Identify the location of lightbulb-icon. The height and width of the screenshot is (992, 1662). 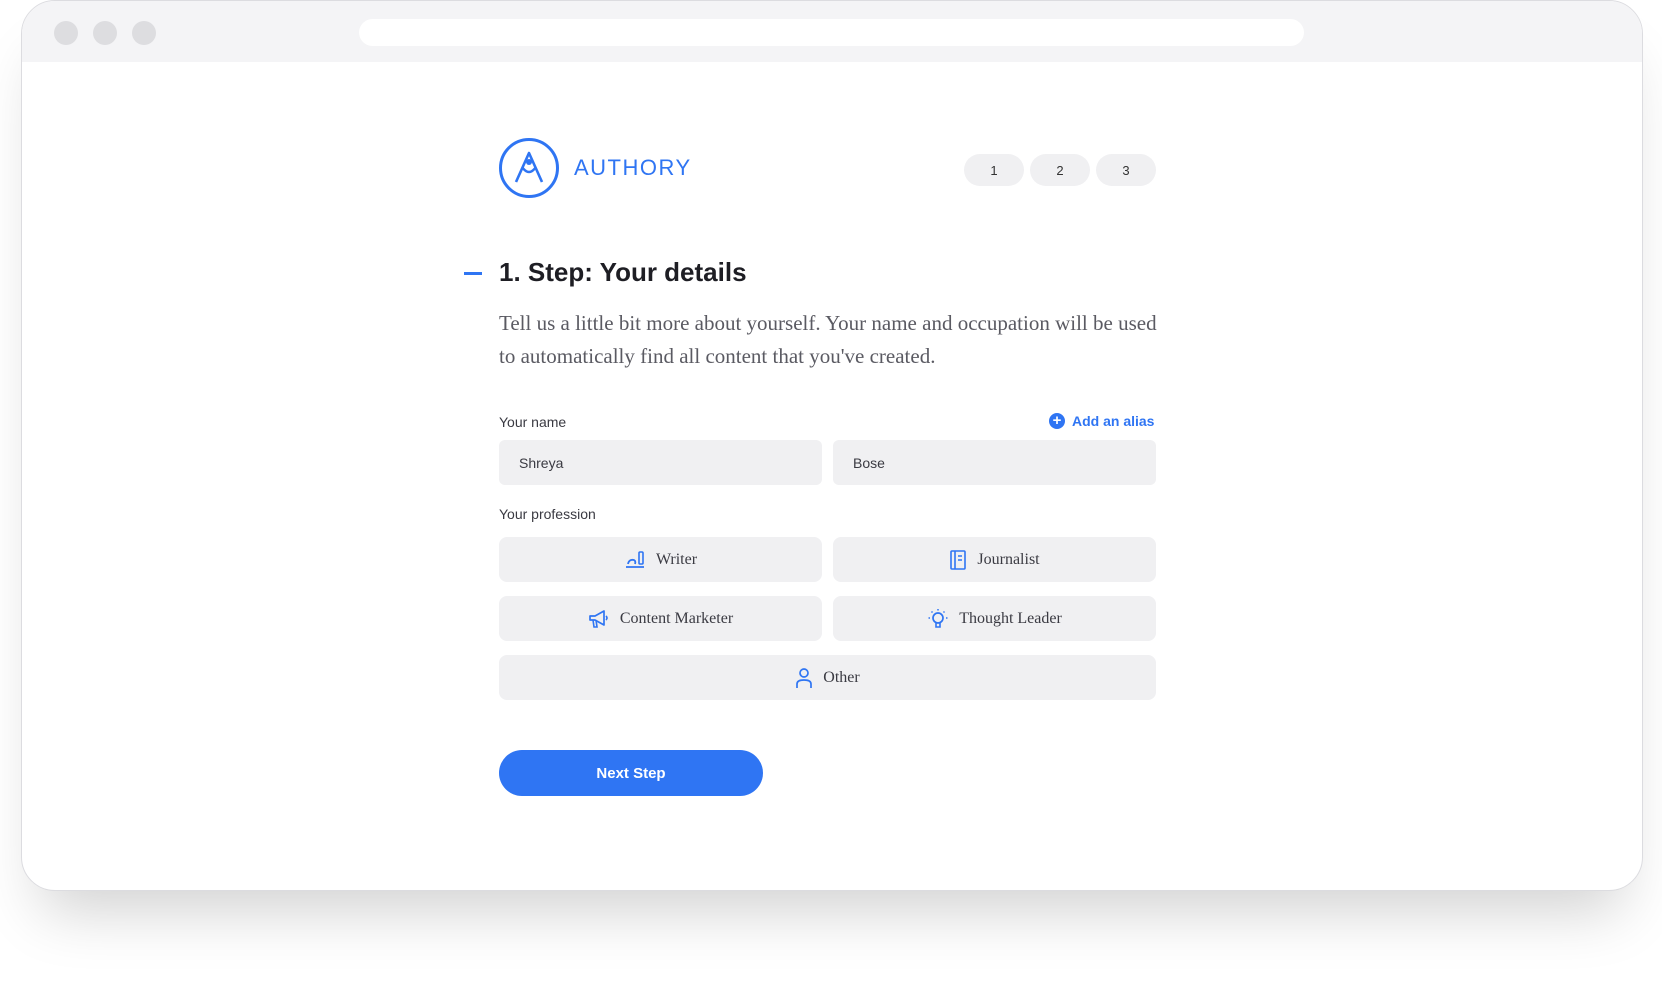
(938, 618).